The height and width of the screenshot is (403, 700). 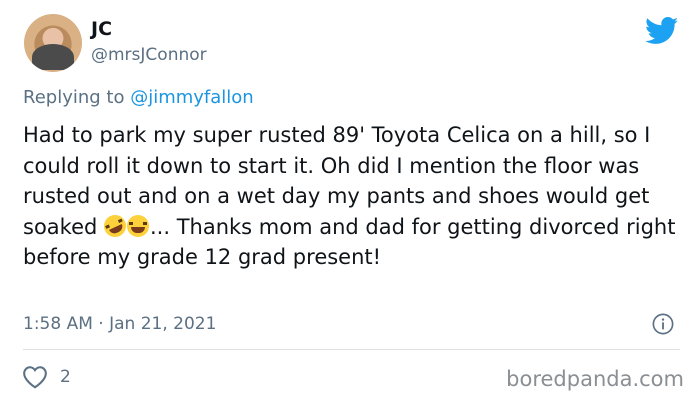 What do you see at coordinates (663, 324) in the screenshot?
I see `info-icon` at bounding box center [663, 324].